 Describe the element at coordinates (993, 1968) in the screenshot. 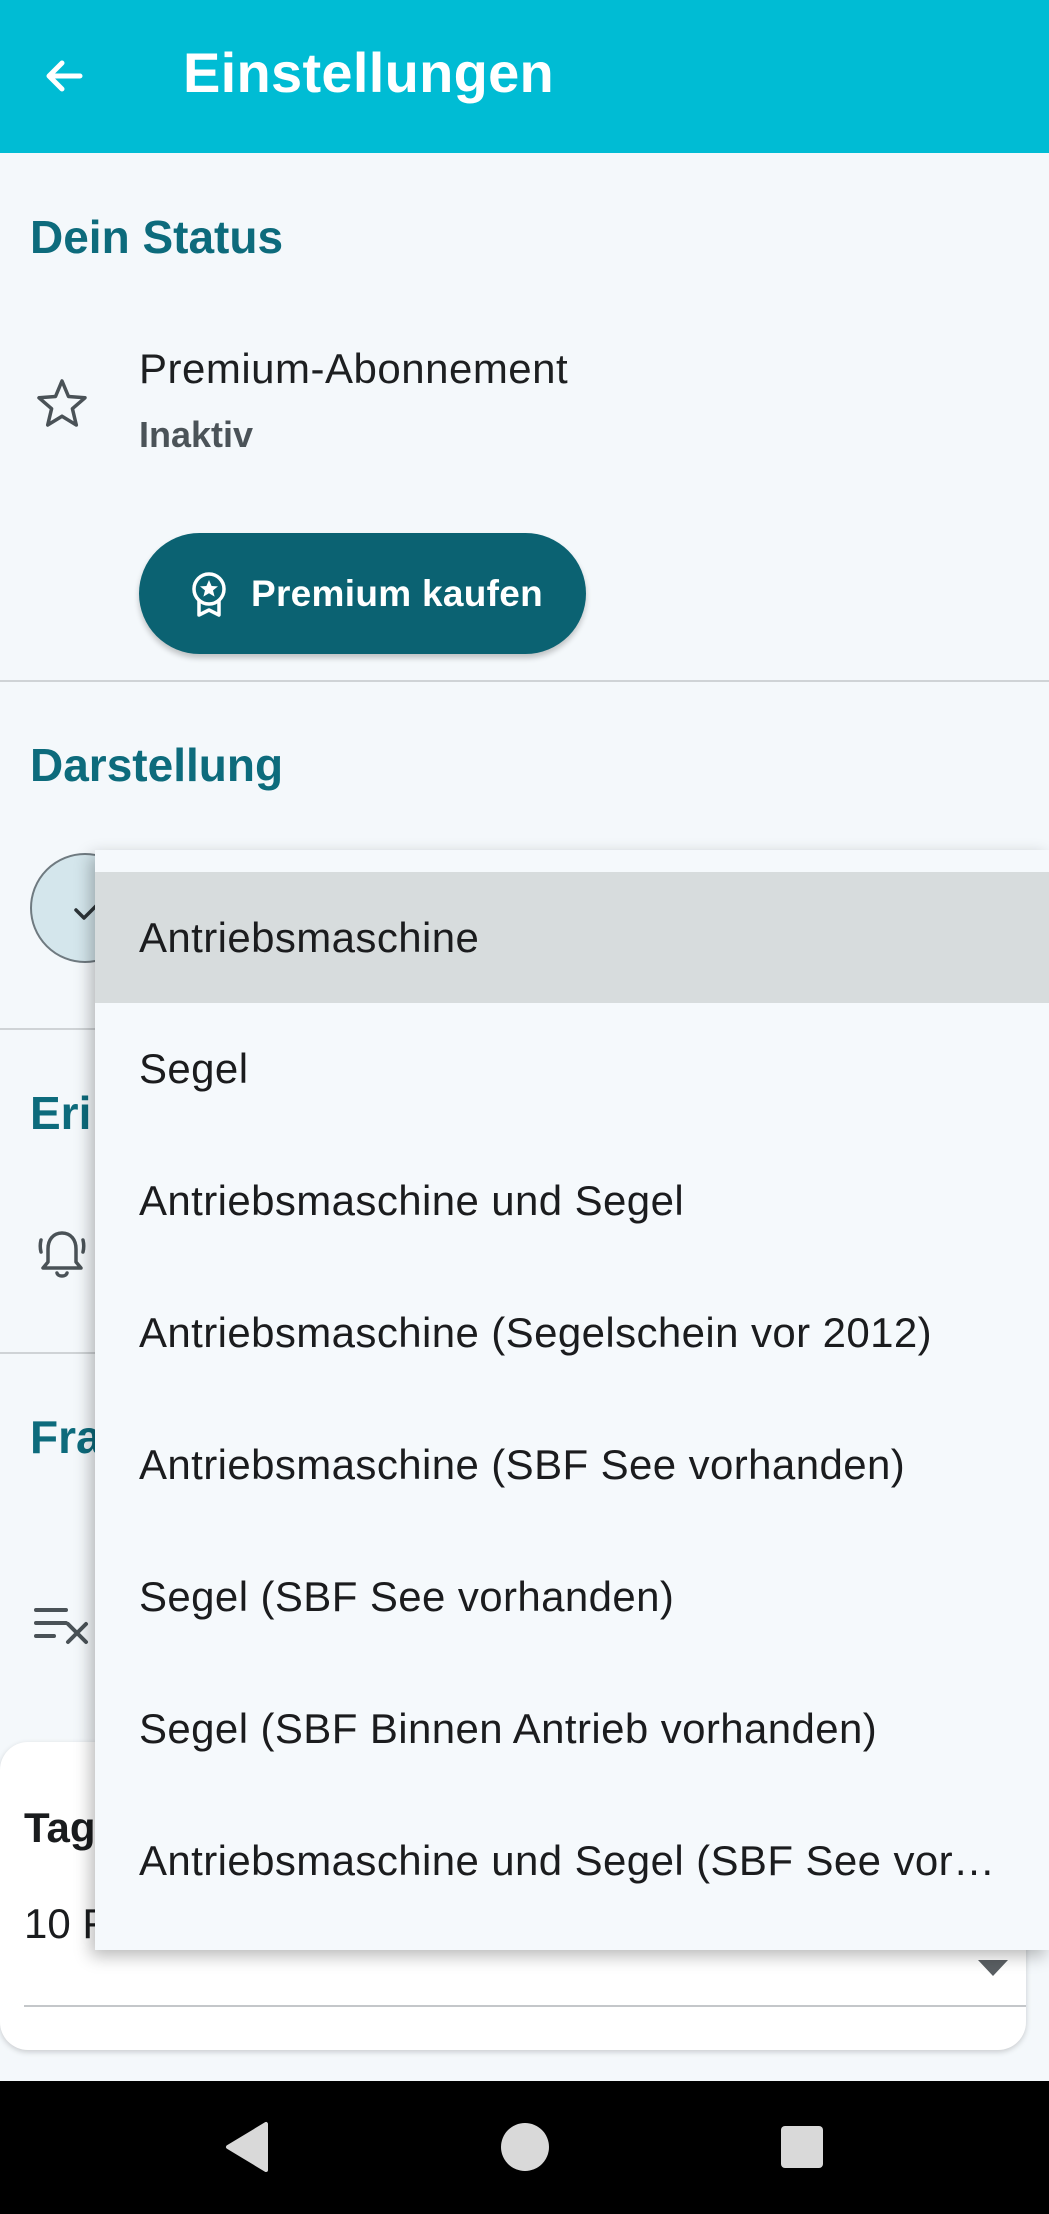

I see `dropdown-arrow-icon` at that location.